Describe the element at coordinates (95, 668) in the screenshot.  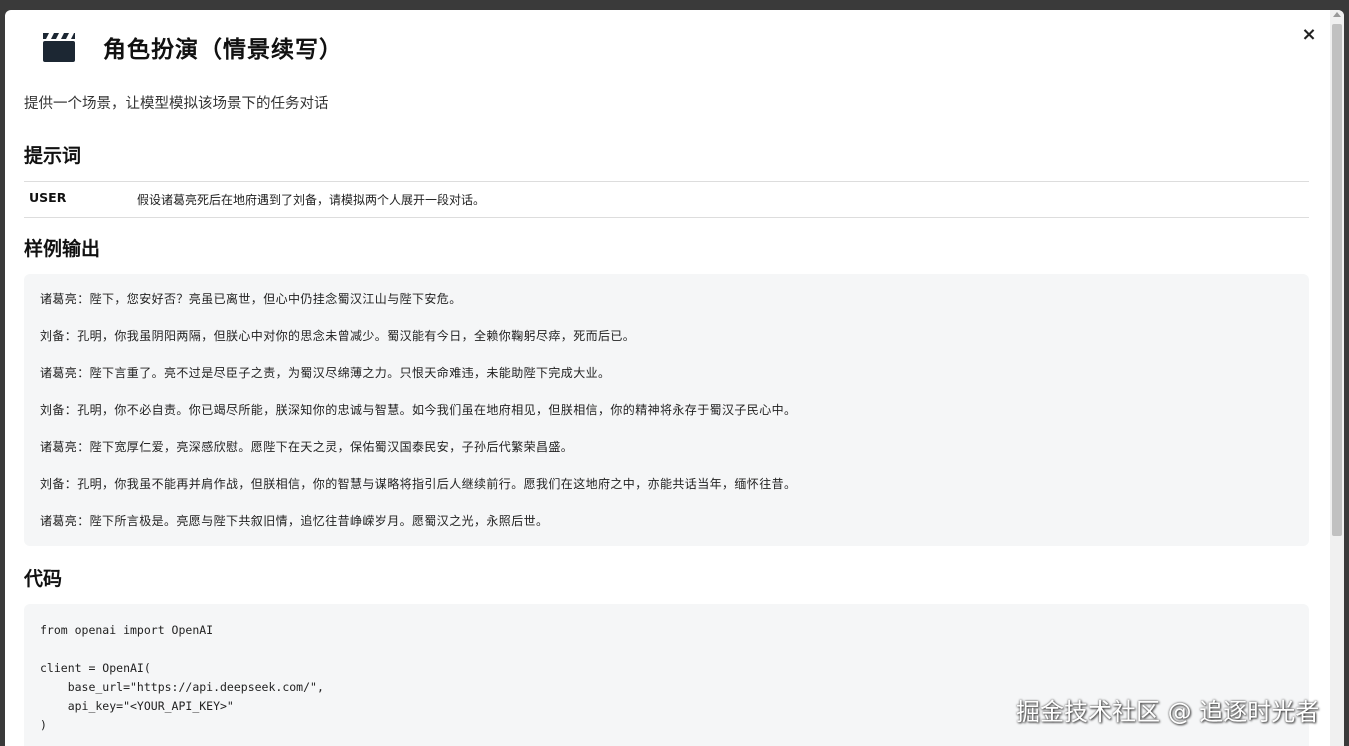
I see `code-line: client = OpenAI(` at that location.